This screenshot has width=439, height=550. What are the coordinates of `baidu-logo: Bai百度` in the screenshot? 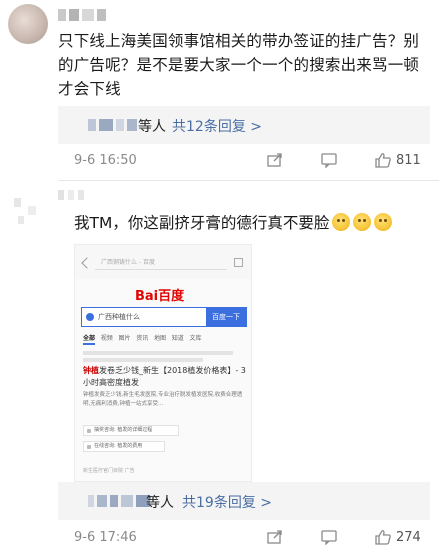 It's located at (160, 296).